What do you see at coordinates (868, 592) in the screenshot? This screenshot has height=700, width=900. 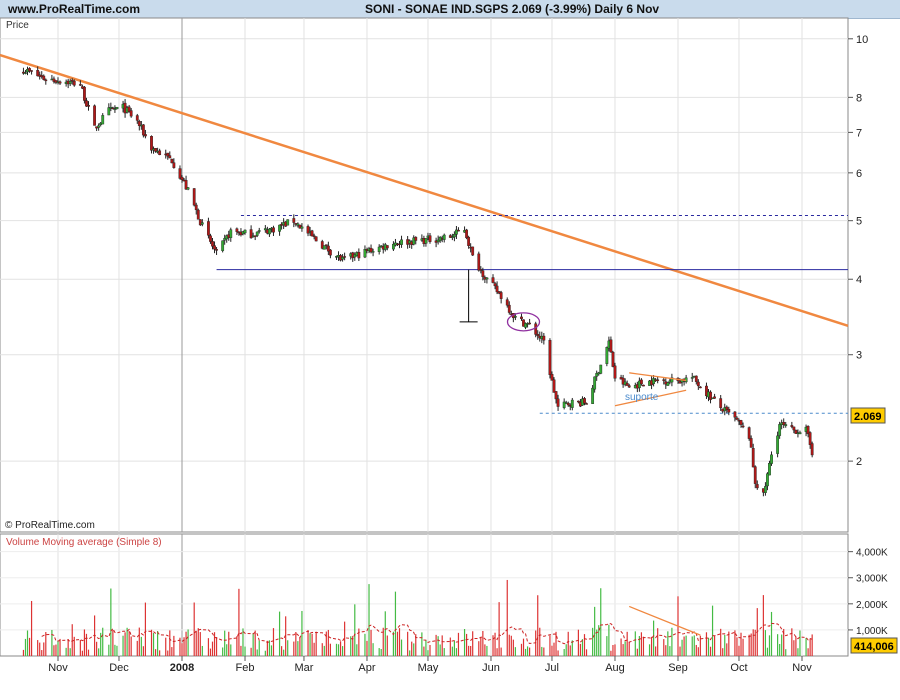 I see `volume-axis: 1,000K 2,000K 3,000K 4,000K` at bounding box center [868, 592].